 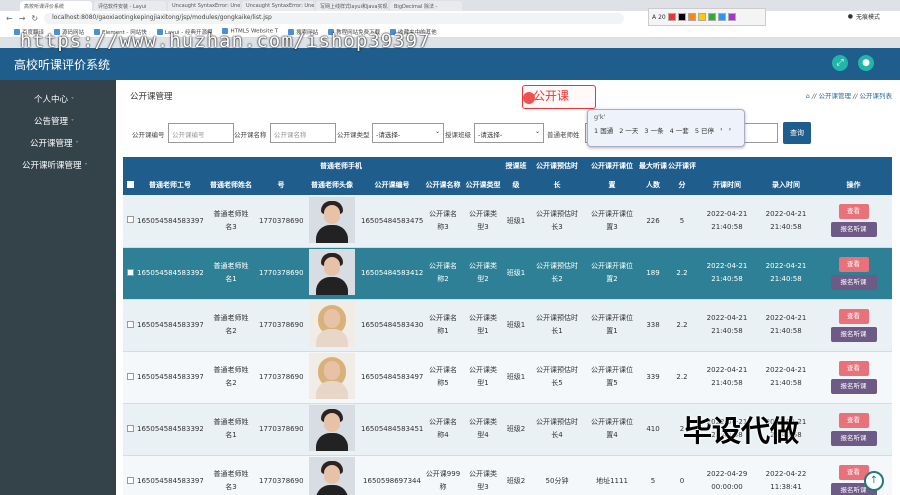 I want to click on cell-duration: 公开课预估时 长5, so click(x=557, y=376).